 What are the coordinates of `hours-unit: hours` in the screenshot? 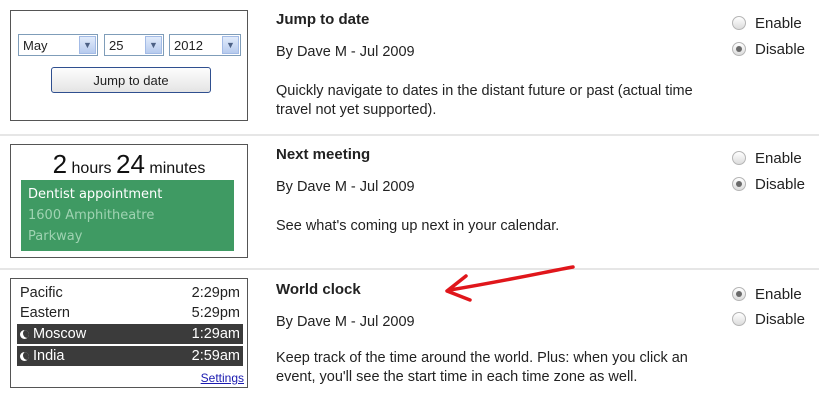 It's located at (91, 168).